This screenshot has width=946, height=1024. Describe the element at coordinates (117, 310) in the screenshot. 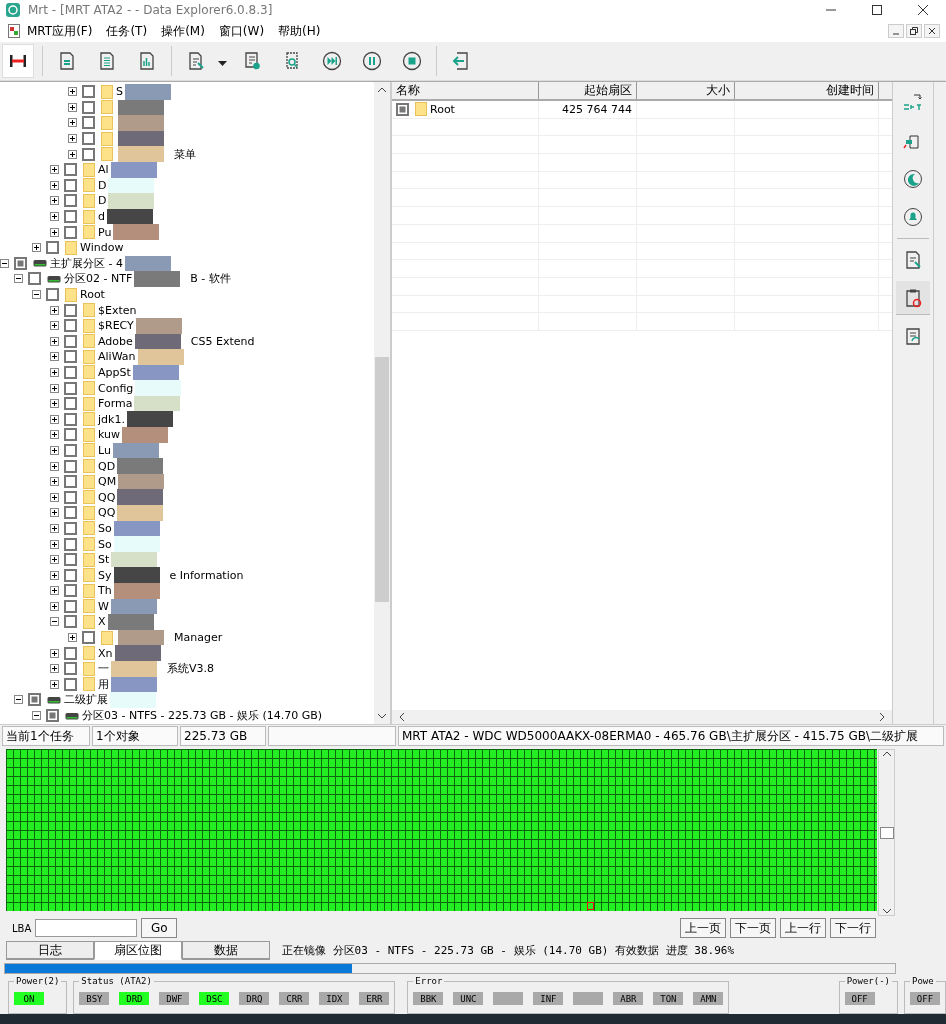

I see `tree-item: $Exten` at that location.